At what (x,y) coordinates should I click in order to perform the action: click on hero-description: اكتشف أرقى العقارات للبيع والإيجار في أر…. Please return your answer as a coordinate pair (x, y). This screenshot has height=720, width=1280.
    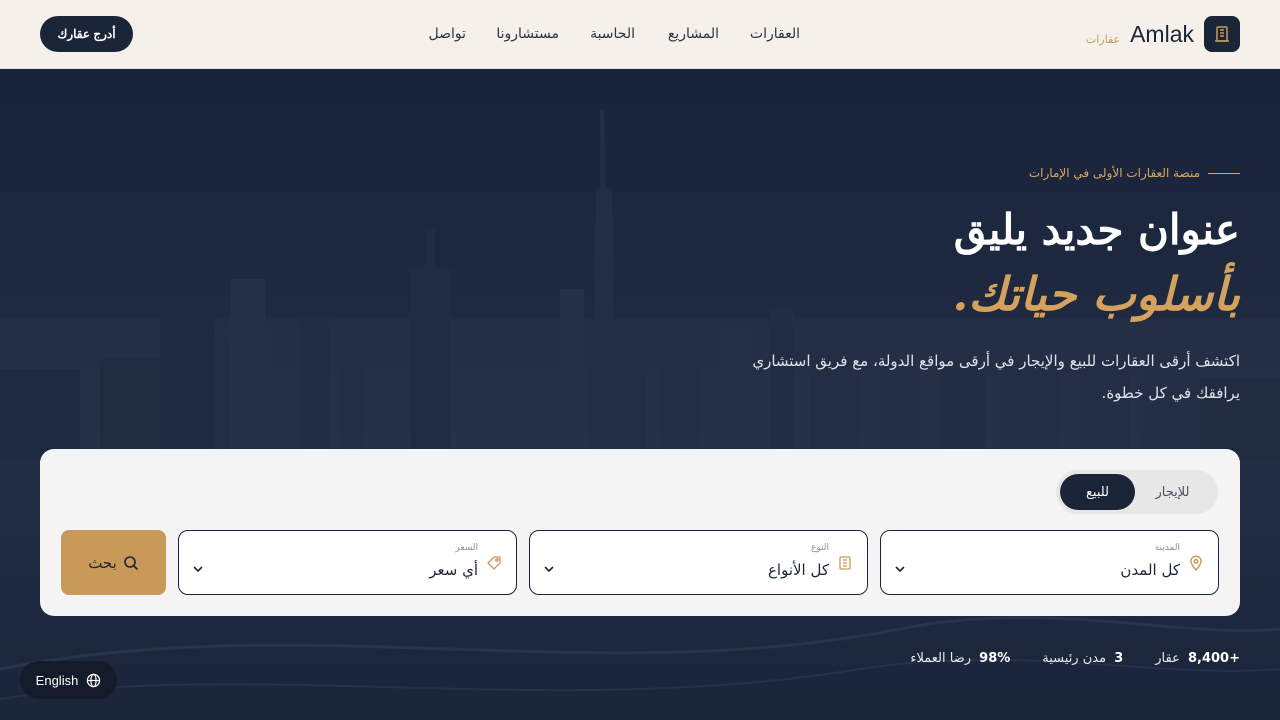
    Looking at the image, I should click on (980, 377).